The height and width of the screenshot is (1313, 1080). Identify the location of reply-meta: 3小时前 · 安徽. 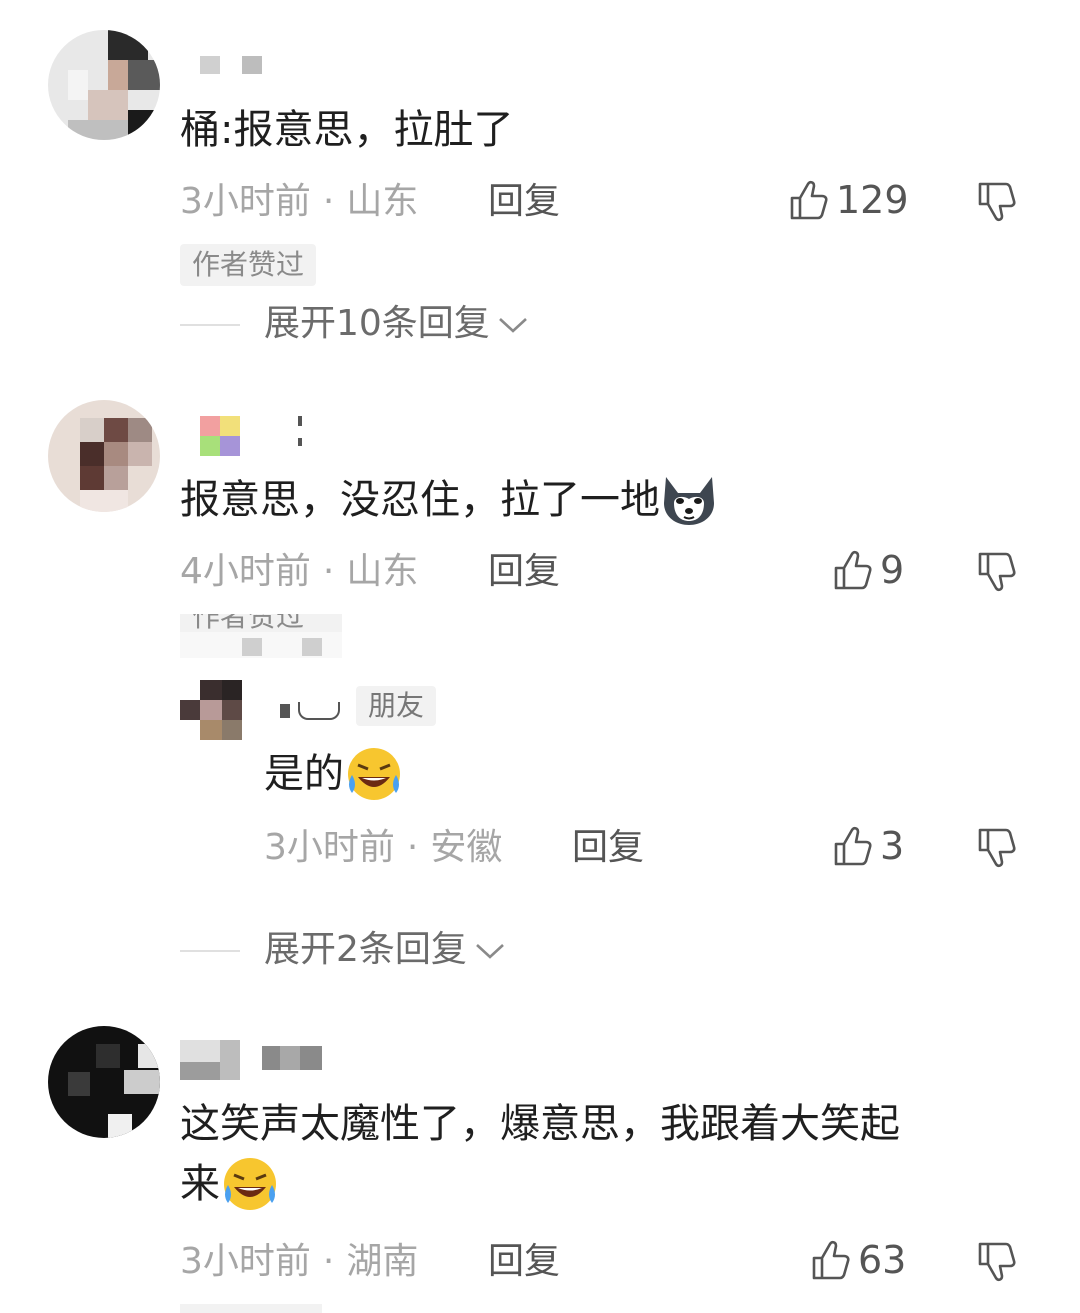
(383, 848).